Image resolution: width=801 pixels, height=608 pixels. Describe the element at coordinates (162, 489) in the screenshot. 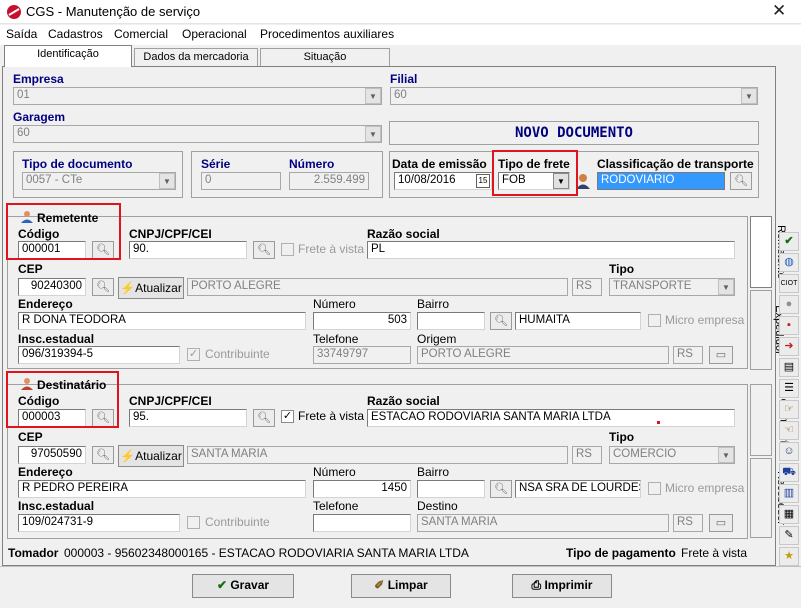

I see `destinatario-endereco-field: R PEDRO PEREIRA` at that location.